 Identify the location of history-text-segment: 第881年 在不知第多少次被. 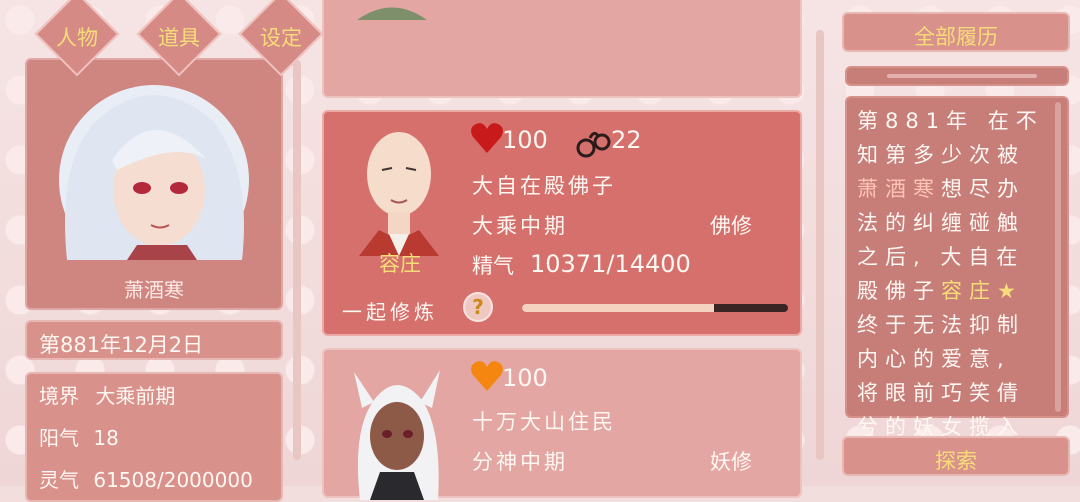
(950, 138).